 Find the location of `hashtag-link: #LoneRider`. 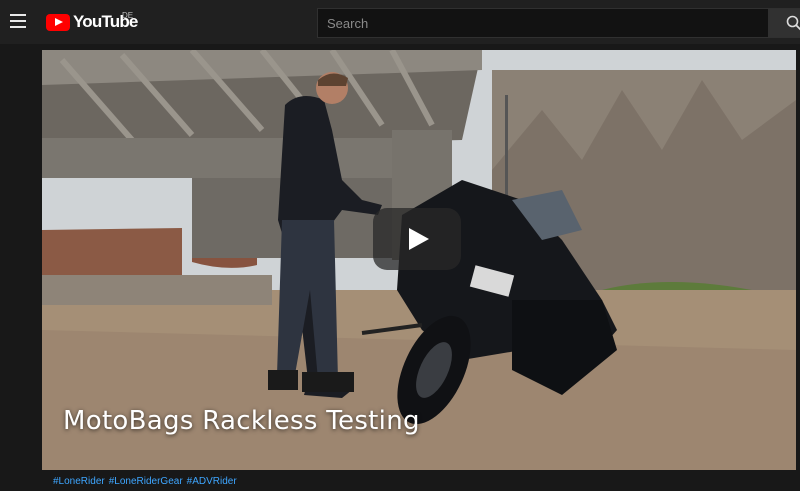

hashtag-link: #LoneRider is located at coordinates (79, 481).